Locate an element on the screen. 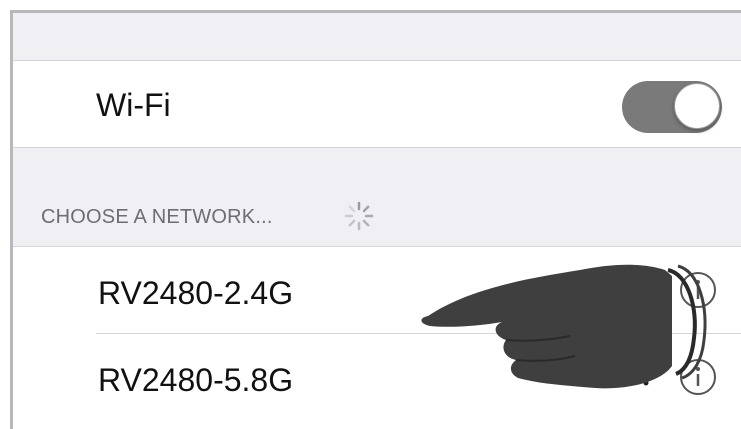 This screenshot has width=741, height=429. wifi-toggle is located at coordinates (672, 107).